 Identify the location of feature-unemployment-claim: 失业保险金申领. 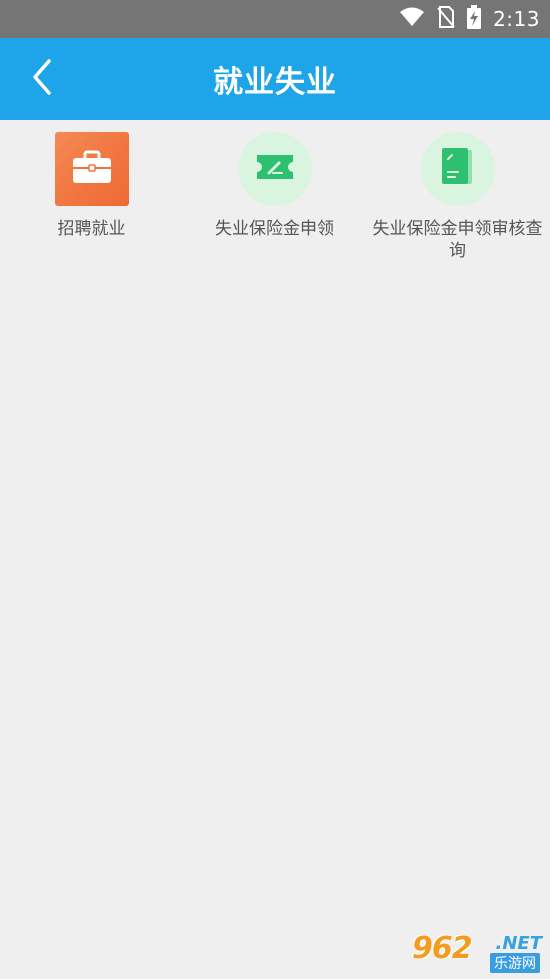
(274, 186).